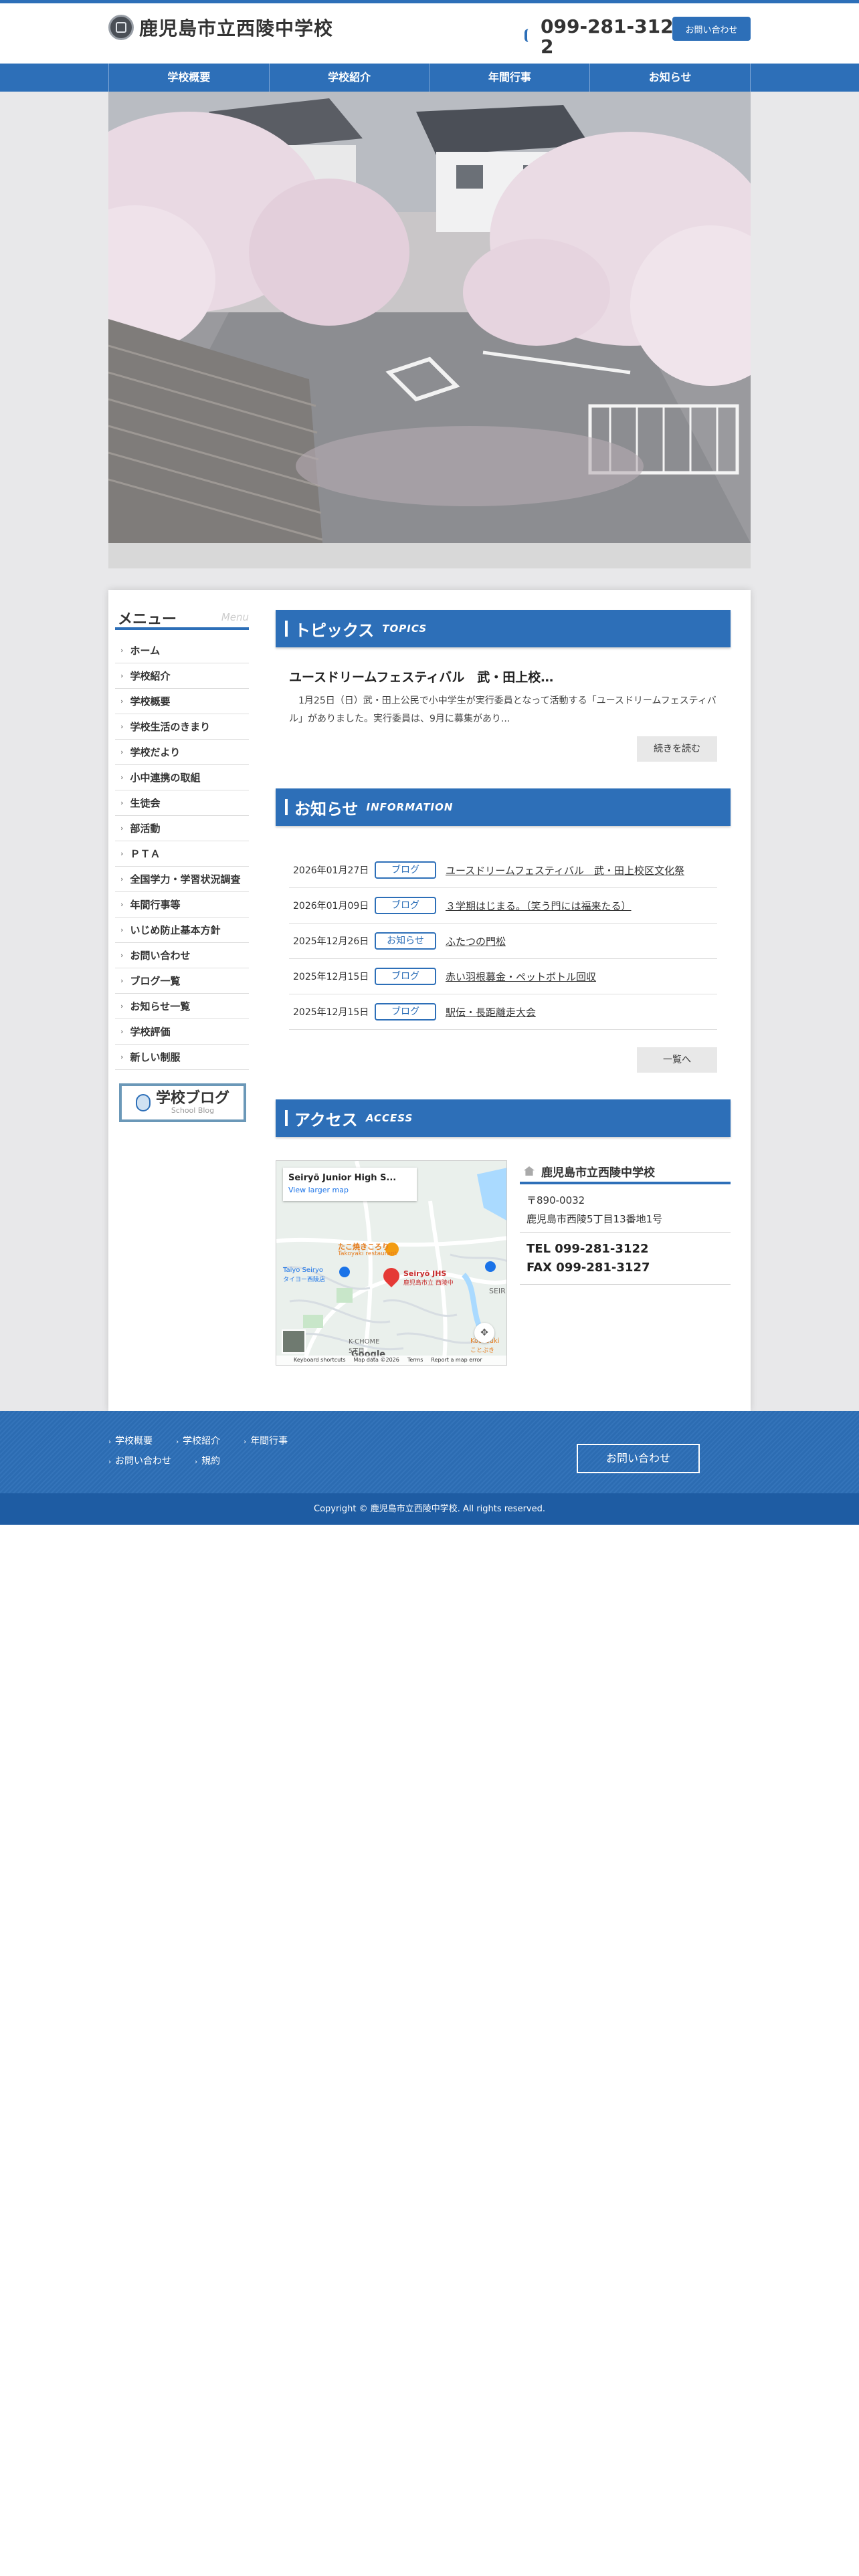 The image size is (859, 2576). Describe the element at coordinates (677, 1060) in the screenshot. I see `news-list-button: 一覧へ` at that location.